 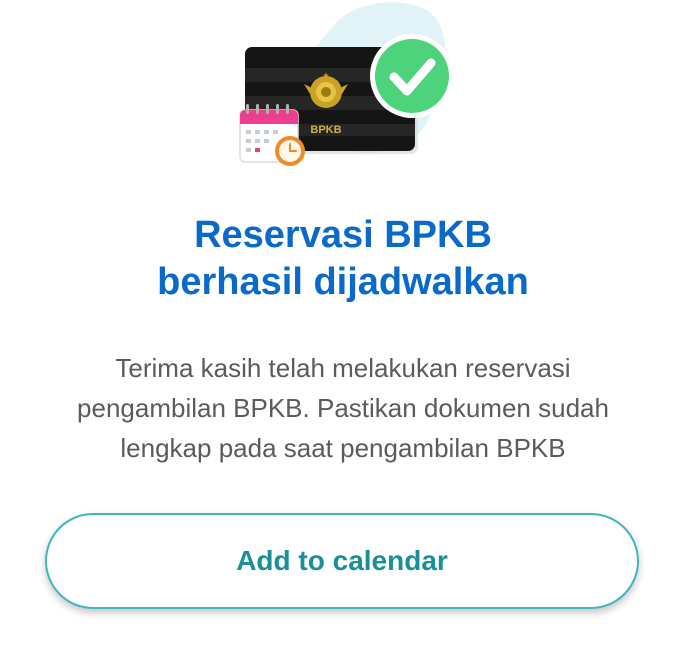 What do you see at coordinates (343, 282) in the screenshot?
I see `title-line-2: berhasil dijadwalkan` at bounding box center [343, 282].